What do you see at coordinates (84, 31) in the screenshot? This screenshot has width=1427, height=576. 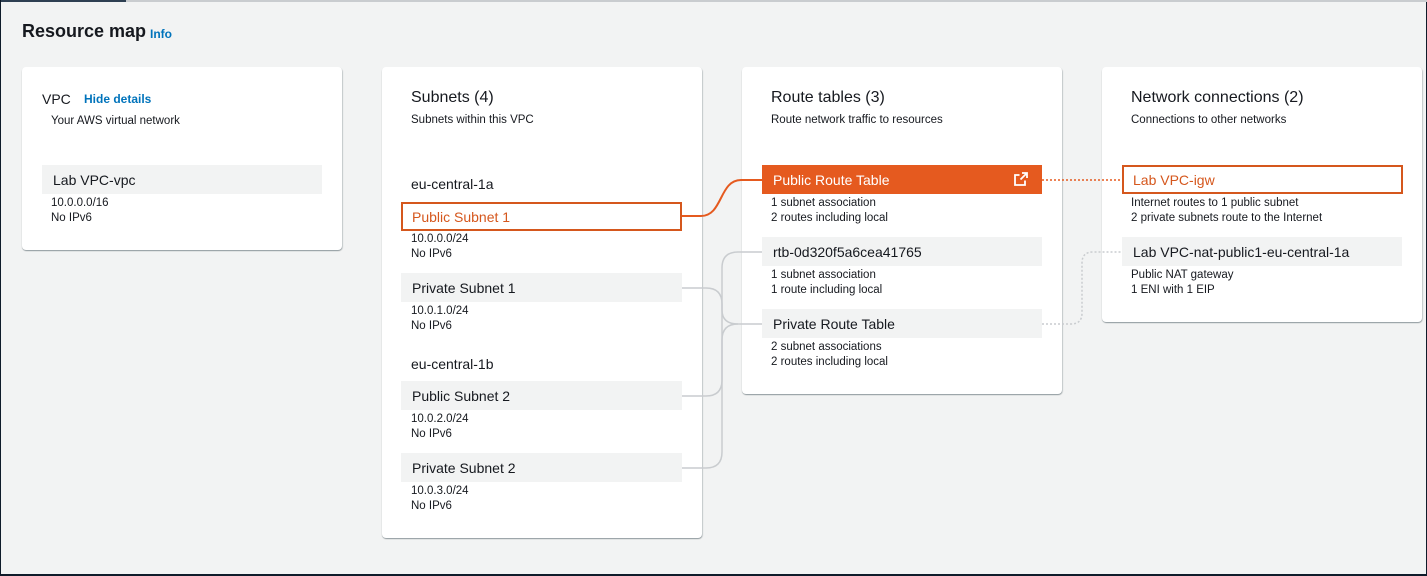 I see `page-title: Resource map` at bounding box center [84, 31].